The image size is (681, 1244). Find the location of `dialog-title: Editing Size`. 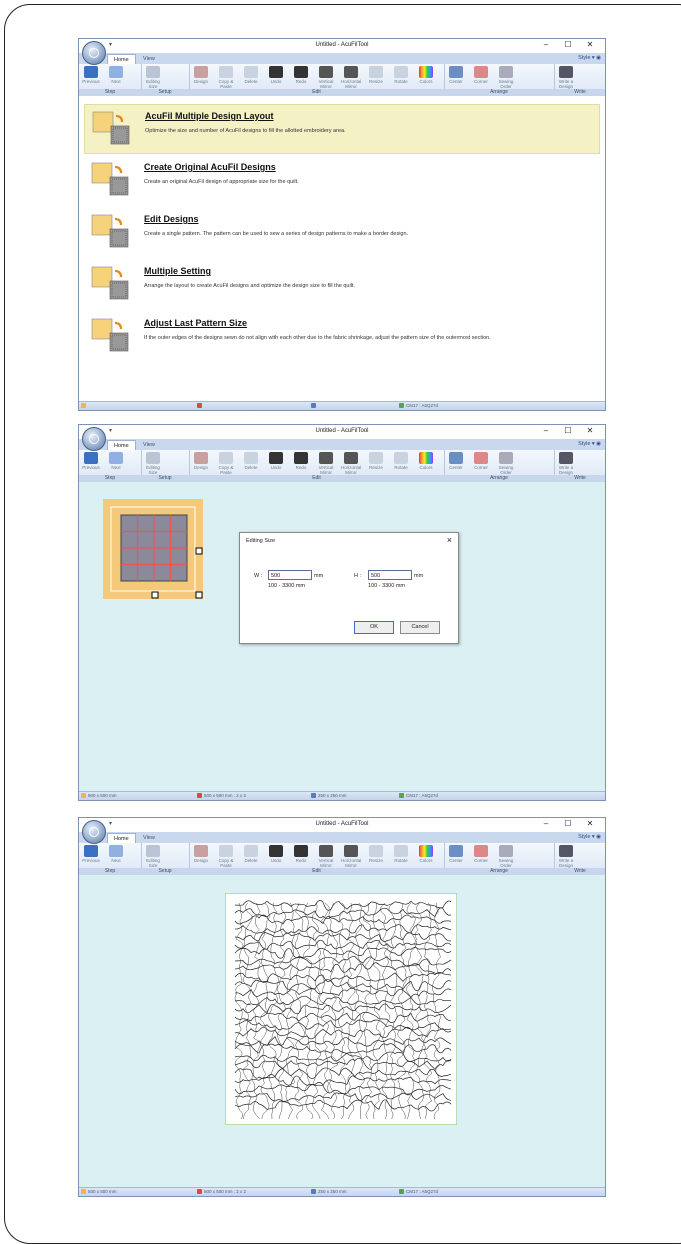

dialog-title: Editing Size is located at coordinates (261, 541).